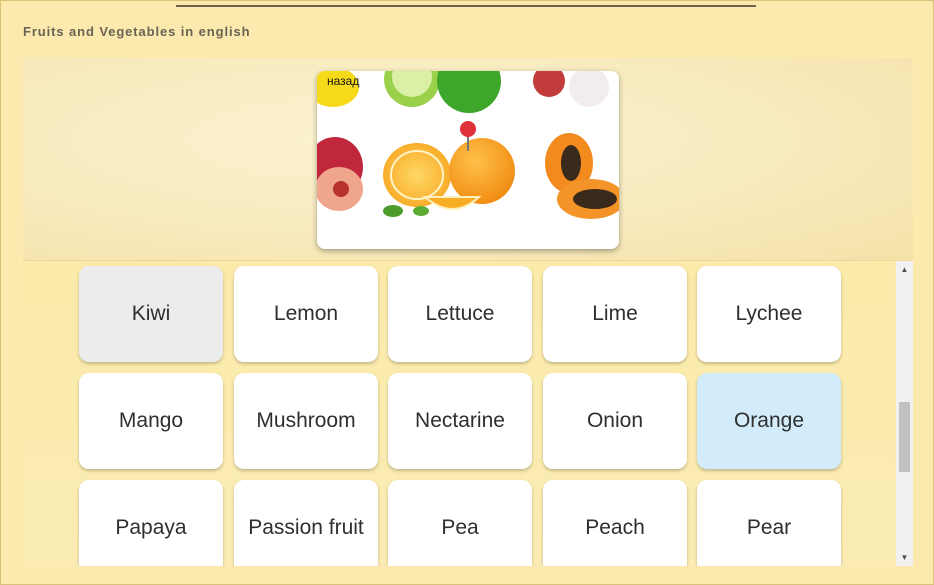  What do you see at coordinates (306, 421) in the screenshot?
I see `tile-mushroom: Mushroom` at bounding box center [306, 421].